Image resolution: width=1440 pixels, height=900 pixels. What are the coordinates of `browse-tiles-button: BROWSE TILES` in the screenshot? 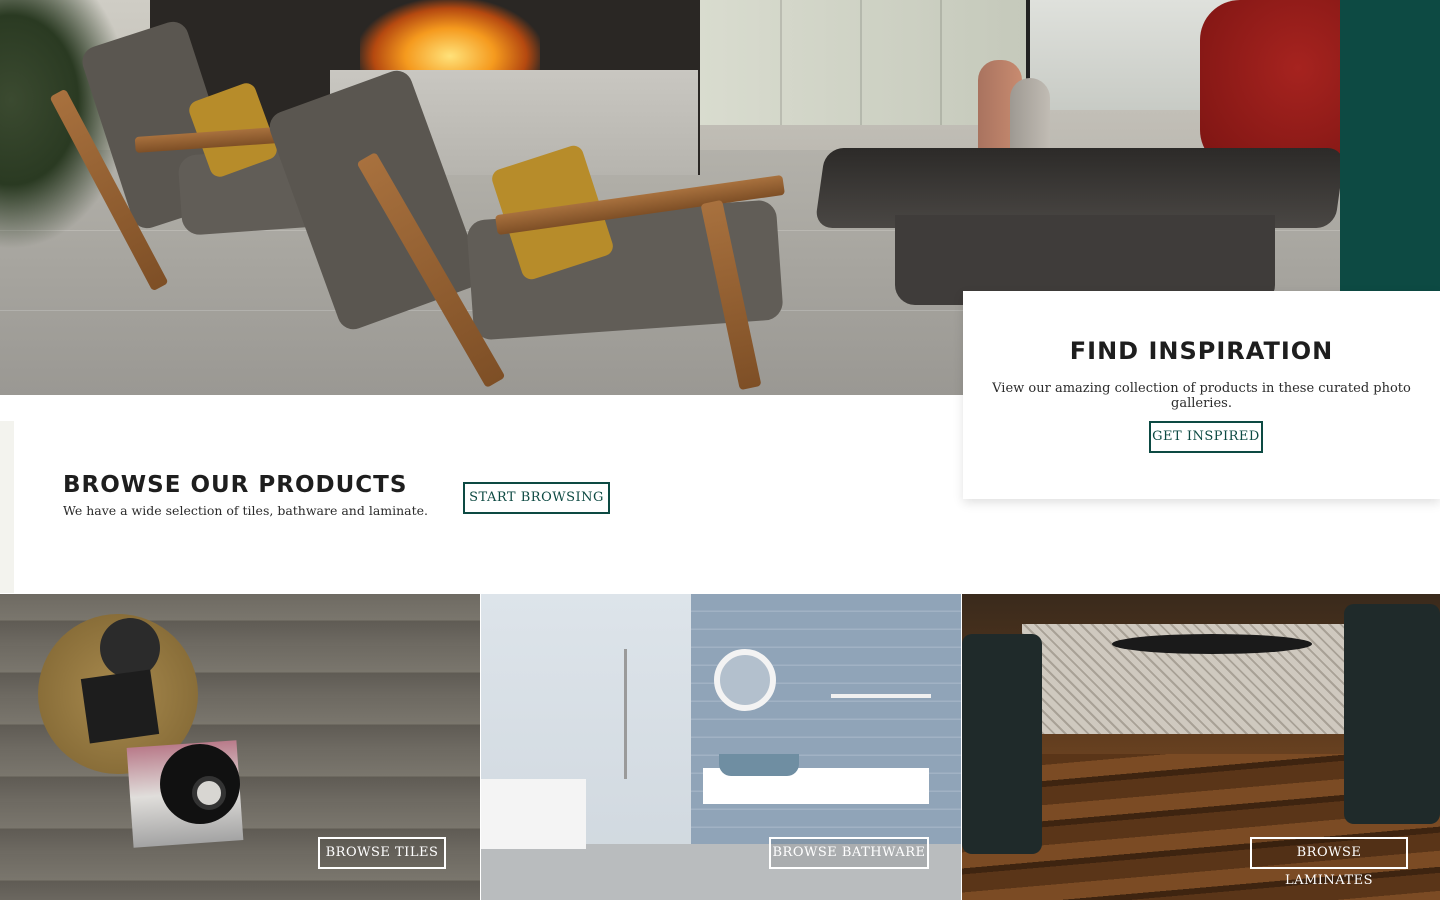 It's located at (382, 853).